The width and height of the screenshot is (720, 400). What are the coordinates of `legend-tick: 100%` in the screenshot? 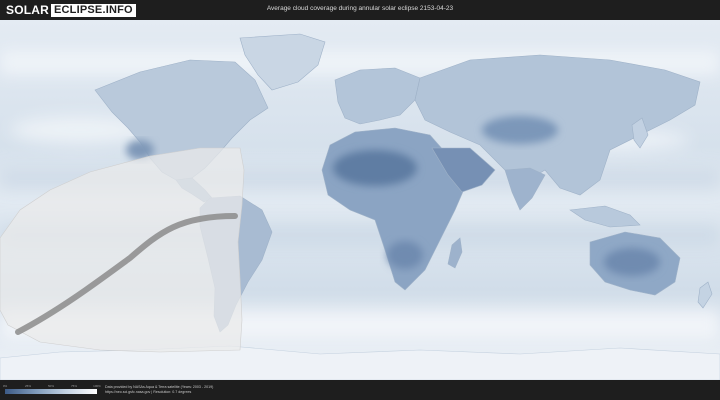 It's located at (97, 386).